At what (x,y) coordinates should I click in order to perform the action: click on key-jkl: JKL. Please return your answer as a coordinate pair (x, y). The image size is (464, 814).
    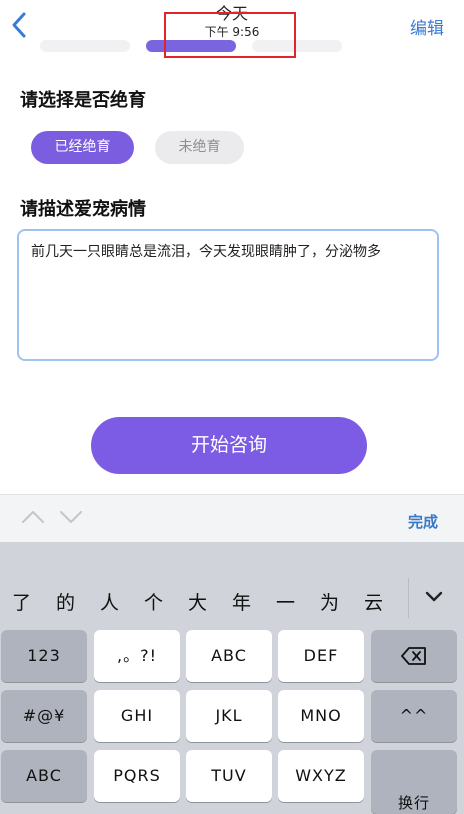
    Looking at the image, I should click on (229, 716).